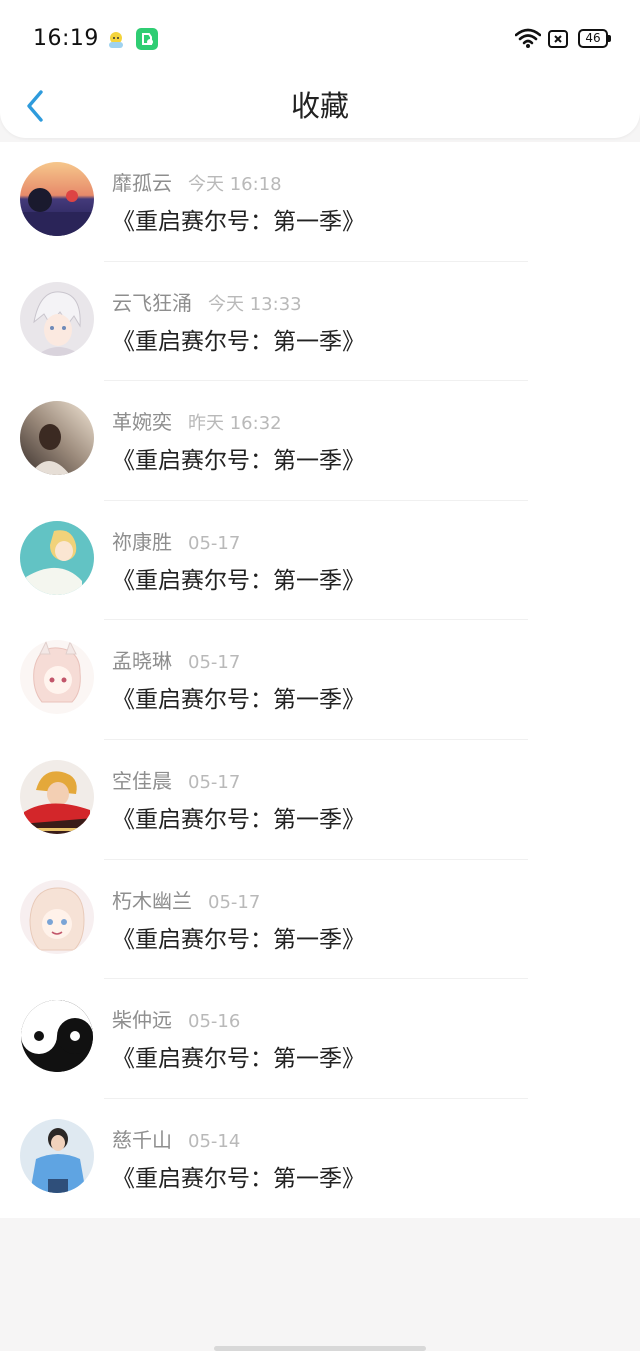 The width and height of the screenshot is (640, 1351). I want to click on item-meta: 孟晓琳 05-17, so click(176, 660).